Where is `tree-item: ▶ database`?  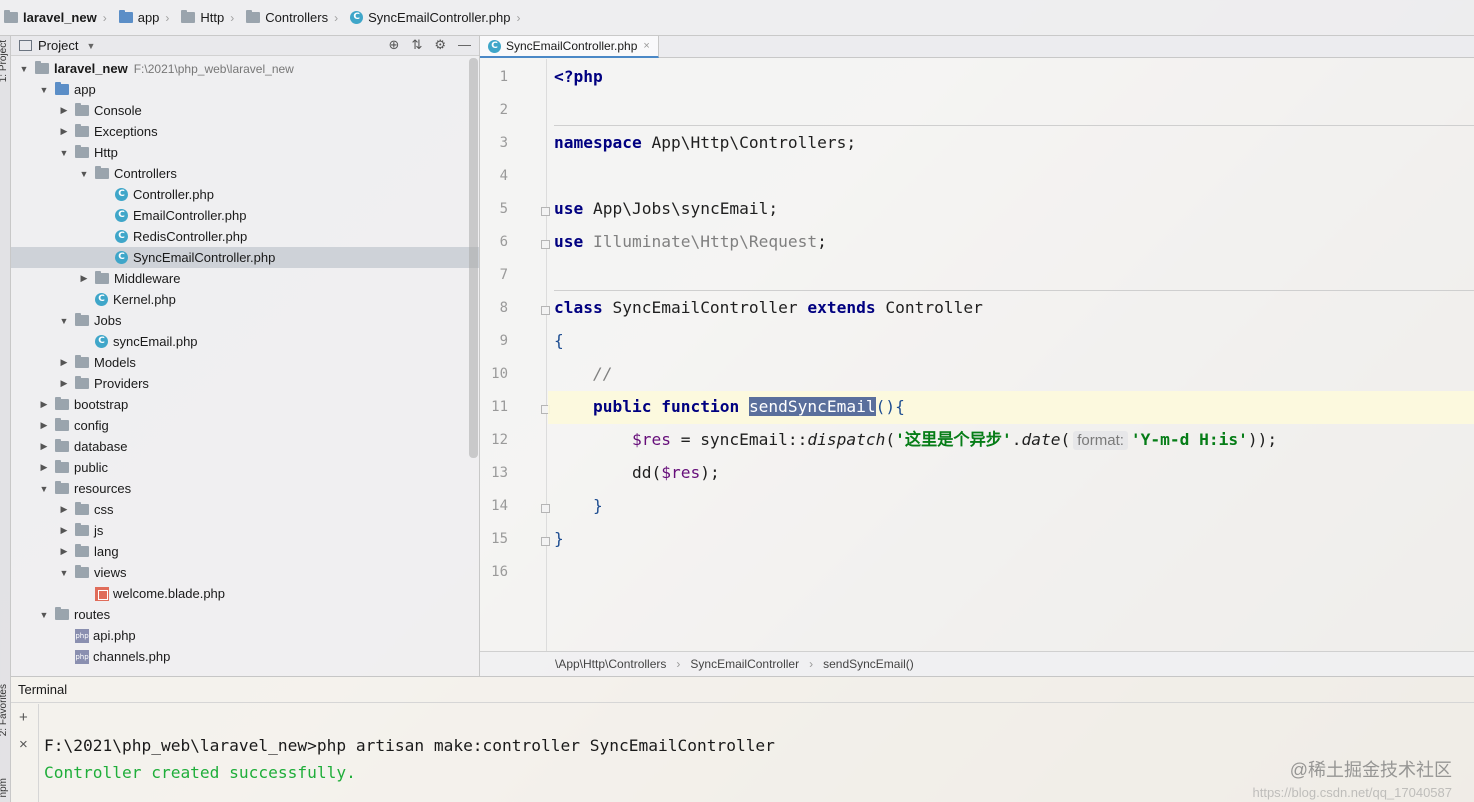
tree-item: ▶ database is located at coordinates (245, 446).